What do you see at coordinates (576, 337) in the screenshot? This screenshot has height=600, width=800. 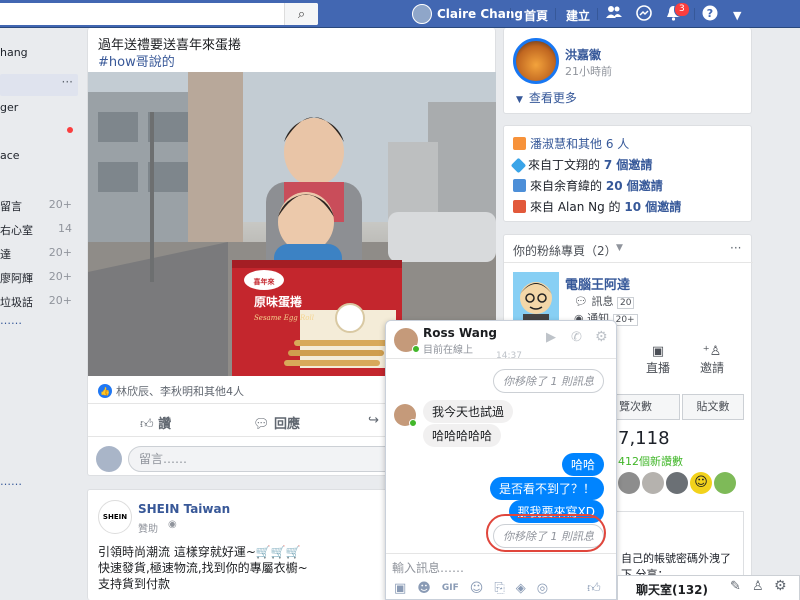 I see `phone-icon: ✆` at bounding box center [576, 337].